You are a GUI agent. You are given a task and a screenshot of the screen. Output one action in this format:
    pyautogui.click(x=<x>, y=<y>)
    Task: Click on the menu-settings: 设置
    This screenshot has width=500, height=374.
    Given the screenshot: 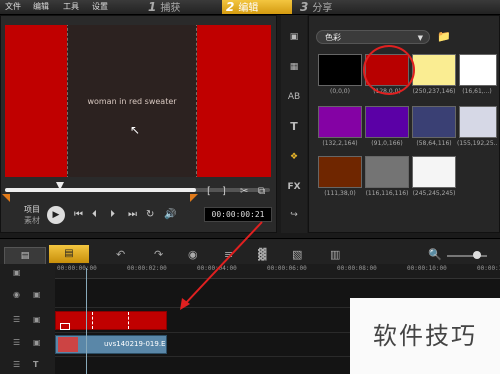 What is the action you would take?
    pyautogui.click(x=100, y=6)
    